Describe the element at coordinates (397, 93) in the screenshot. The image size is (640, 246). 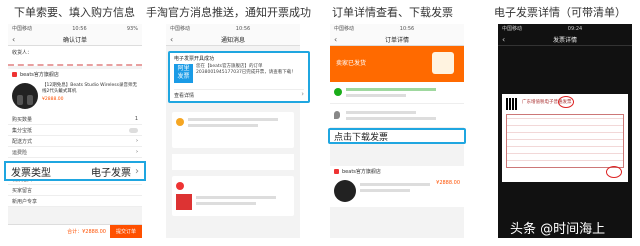
I see `logistics-row` at that location.